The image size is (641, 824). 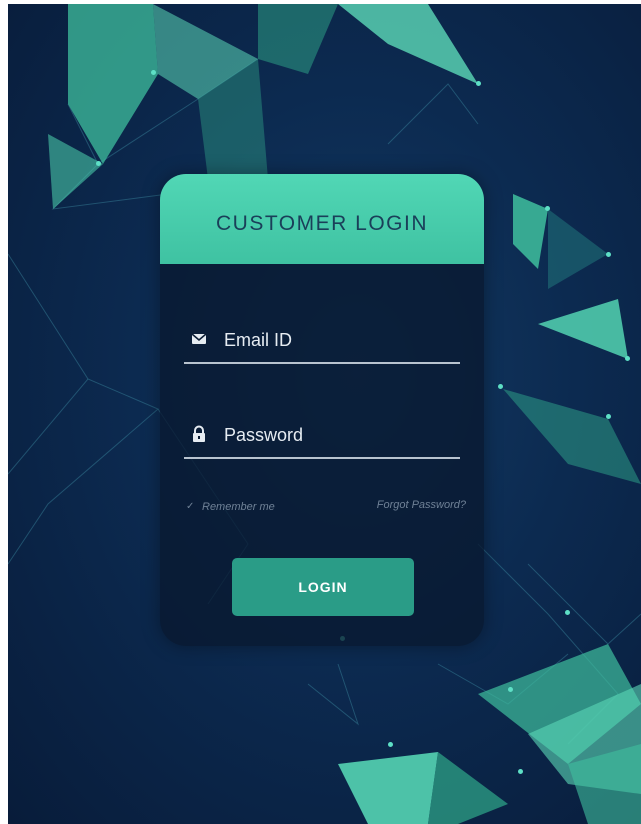 I want to click on remember-me: ✓ Remember me, so click(x=230, y=507).